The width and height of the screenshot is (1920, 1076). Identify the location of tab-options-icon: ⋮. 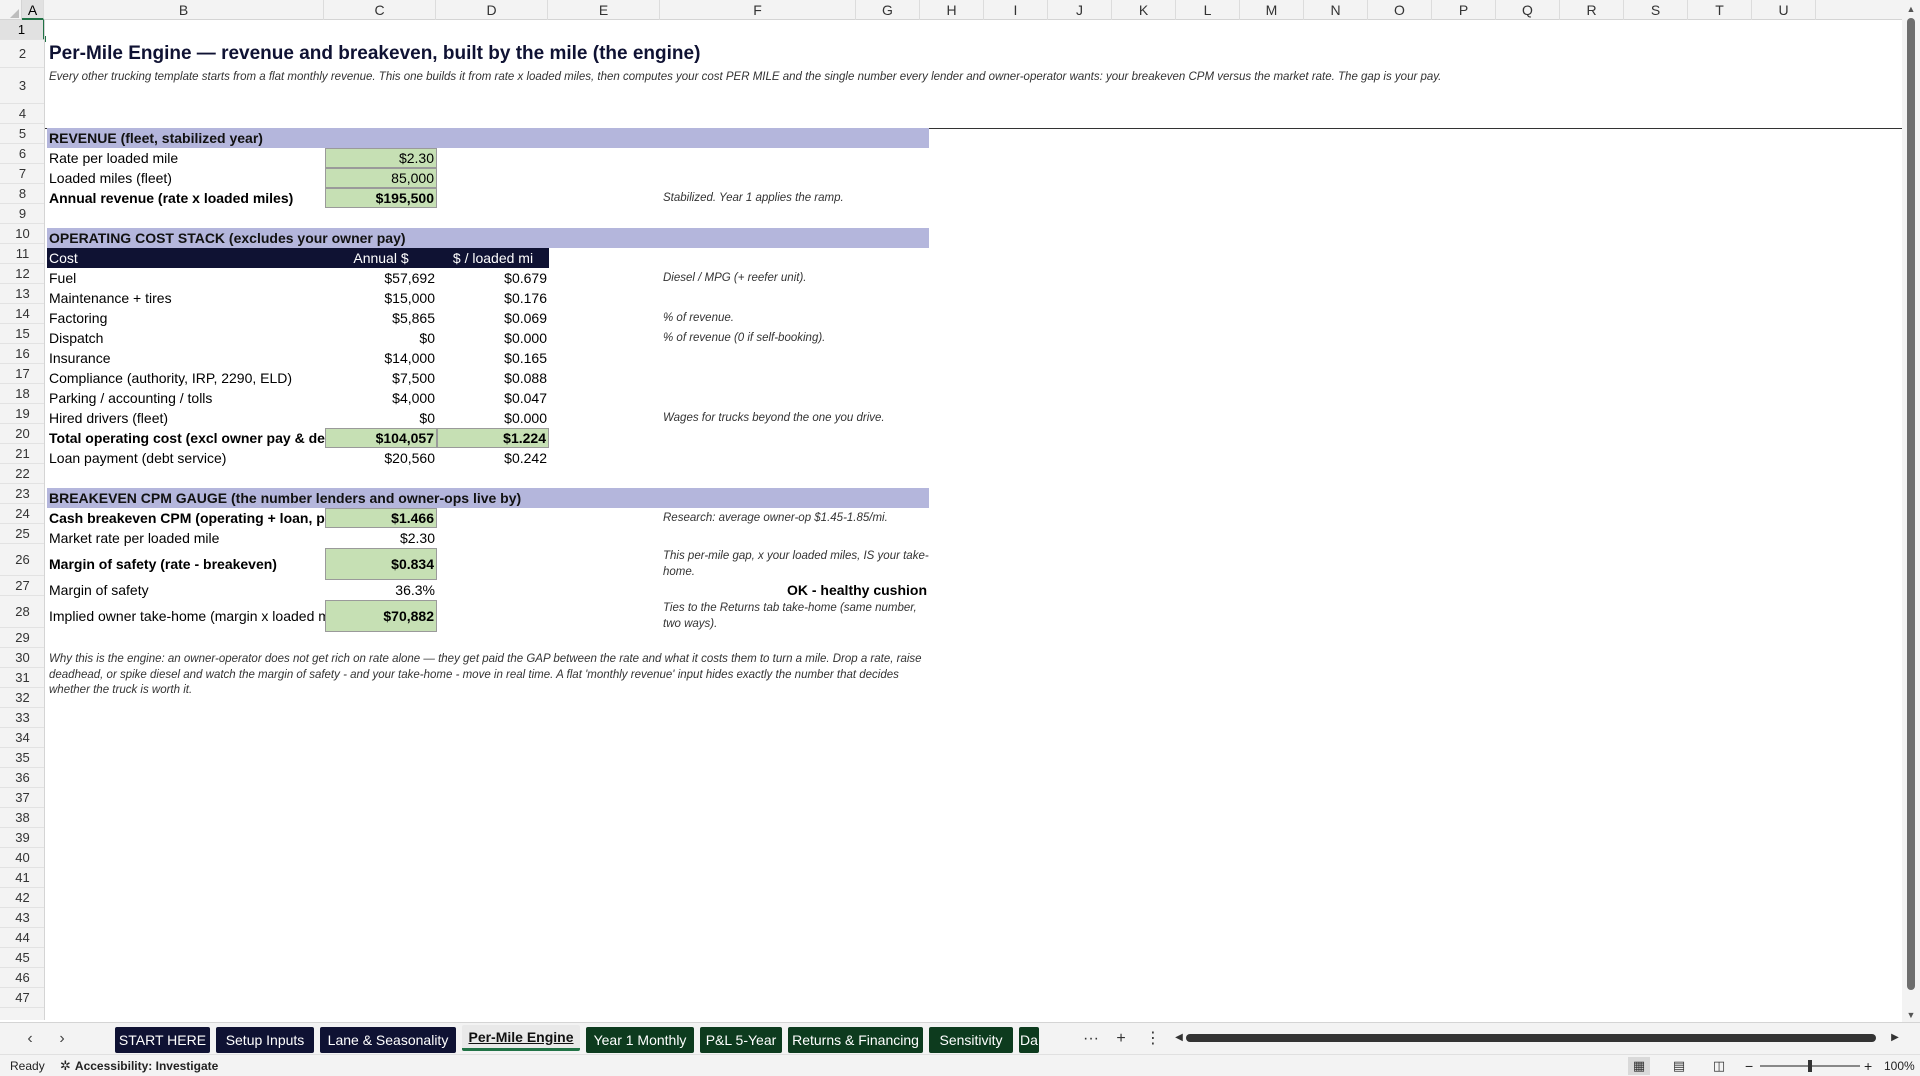
(1153, 1039).